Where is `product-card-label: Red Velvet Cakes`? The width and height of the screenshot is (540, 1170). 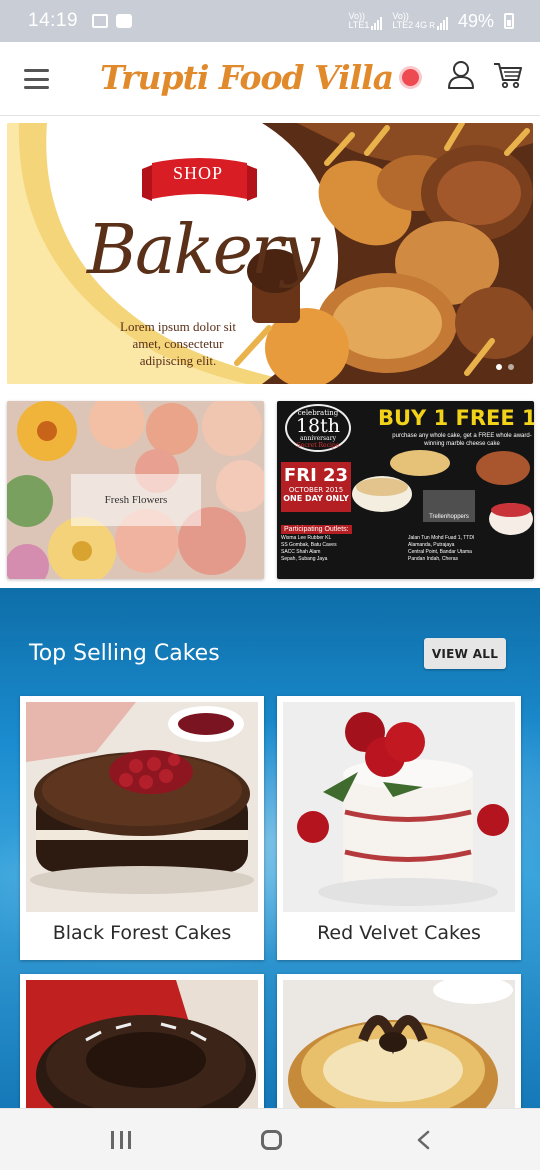 product-card-label: Red Velvet Cakes is located at coordinates (399, 933).